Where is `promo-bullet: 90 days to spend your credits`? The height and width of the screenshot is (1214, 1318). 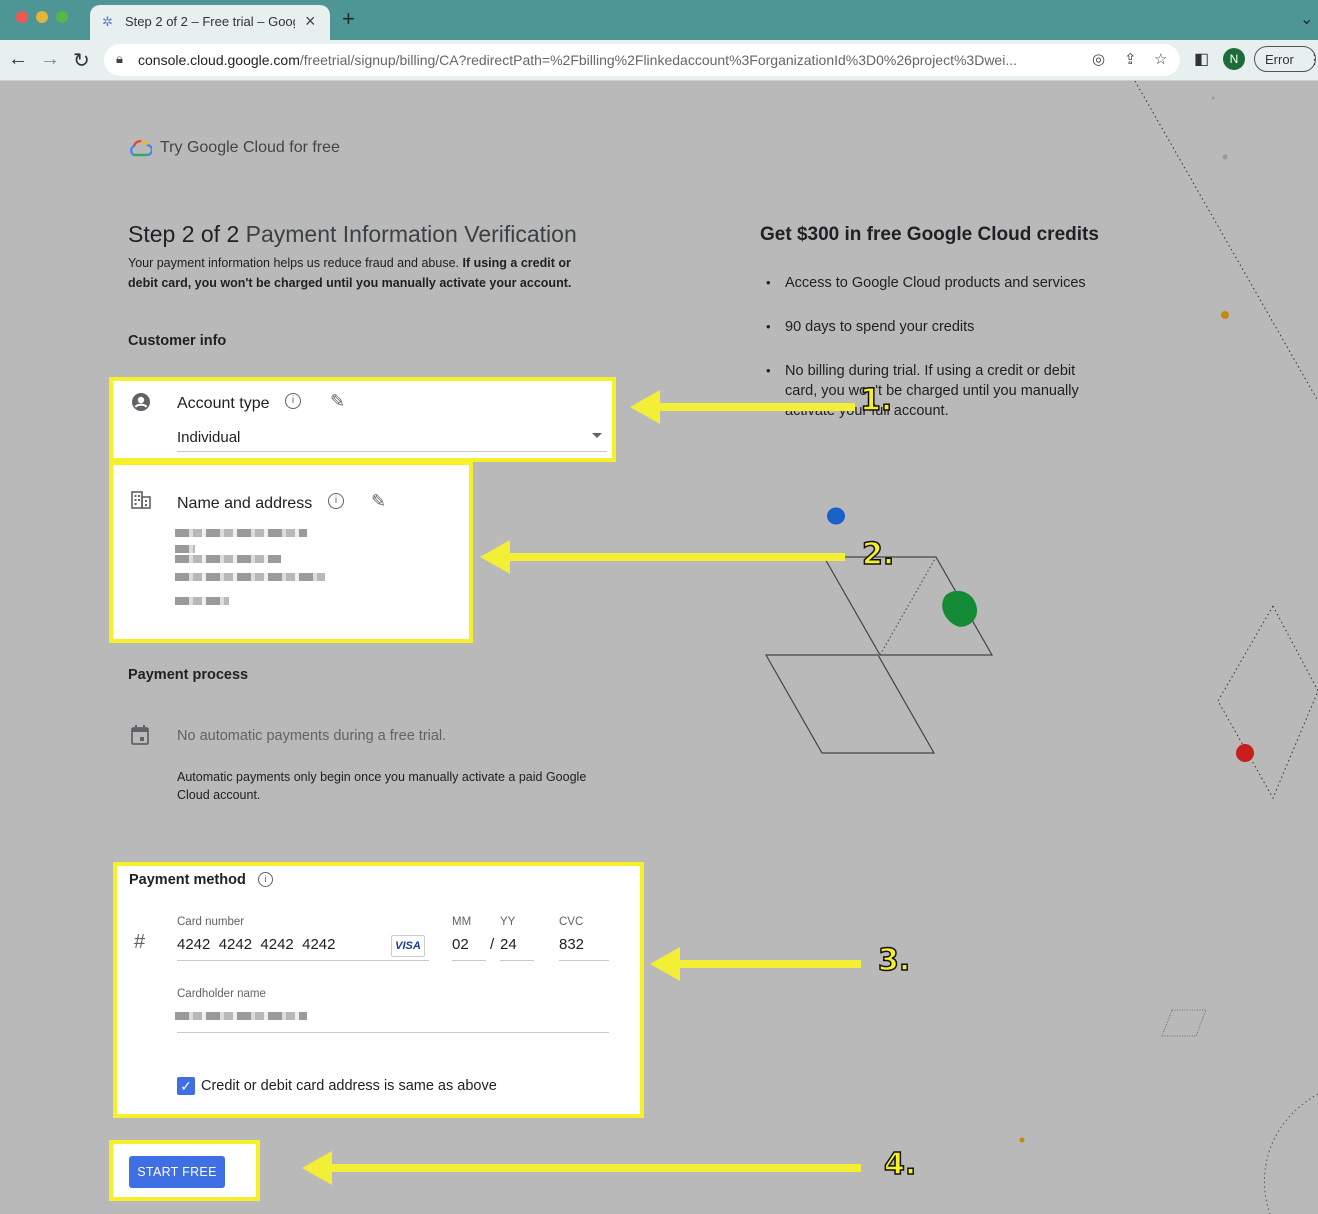 promo-bullet: 90 days to spend your credits is located at coordinates (937, 327).